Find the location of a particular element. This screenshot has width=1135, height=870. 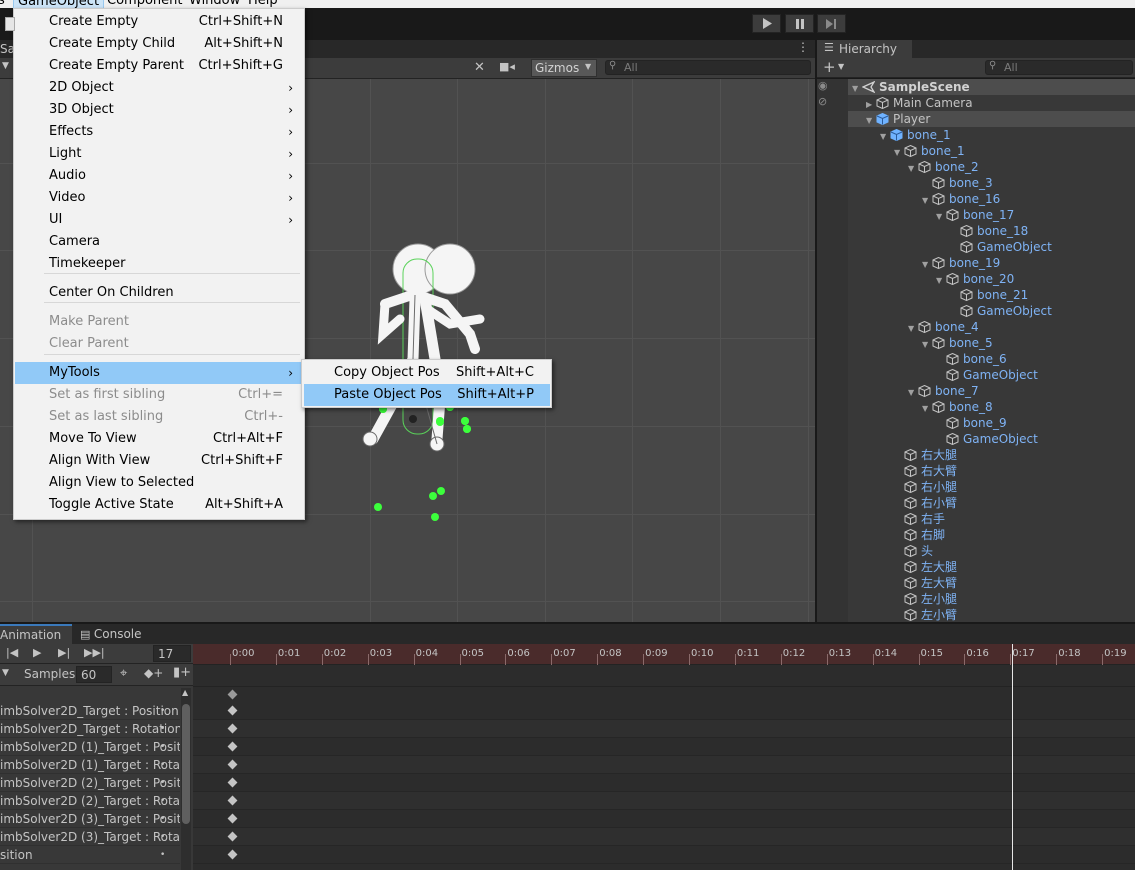

hierarchy-row: ▼ Player is located at coordinates (991, 119).